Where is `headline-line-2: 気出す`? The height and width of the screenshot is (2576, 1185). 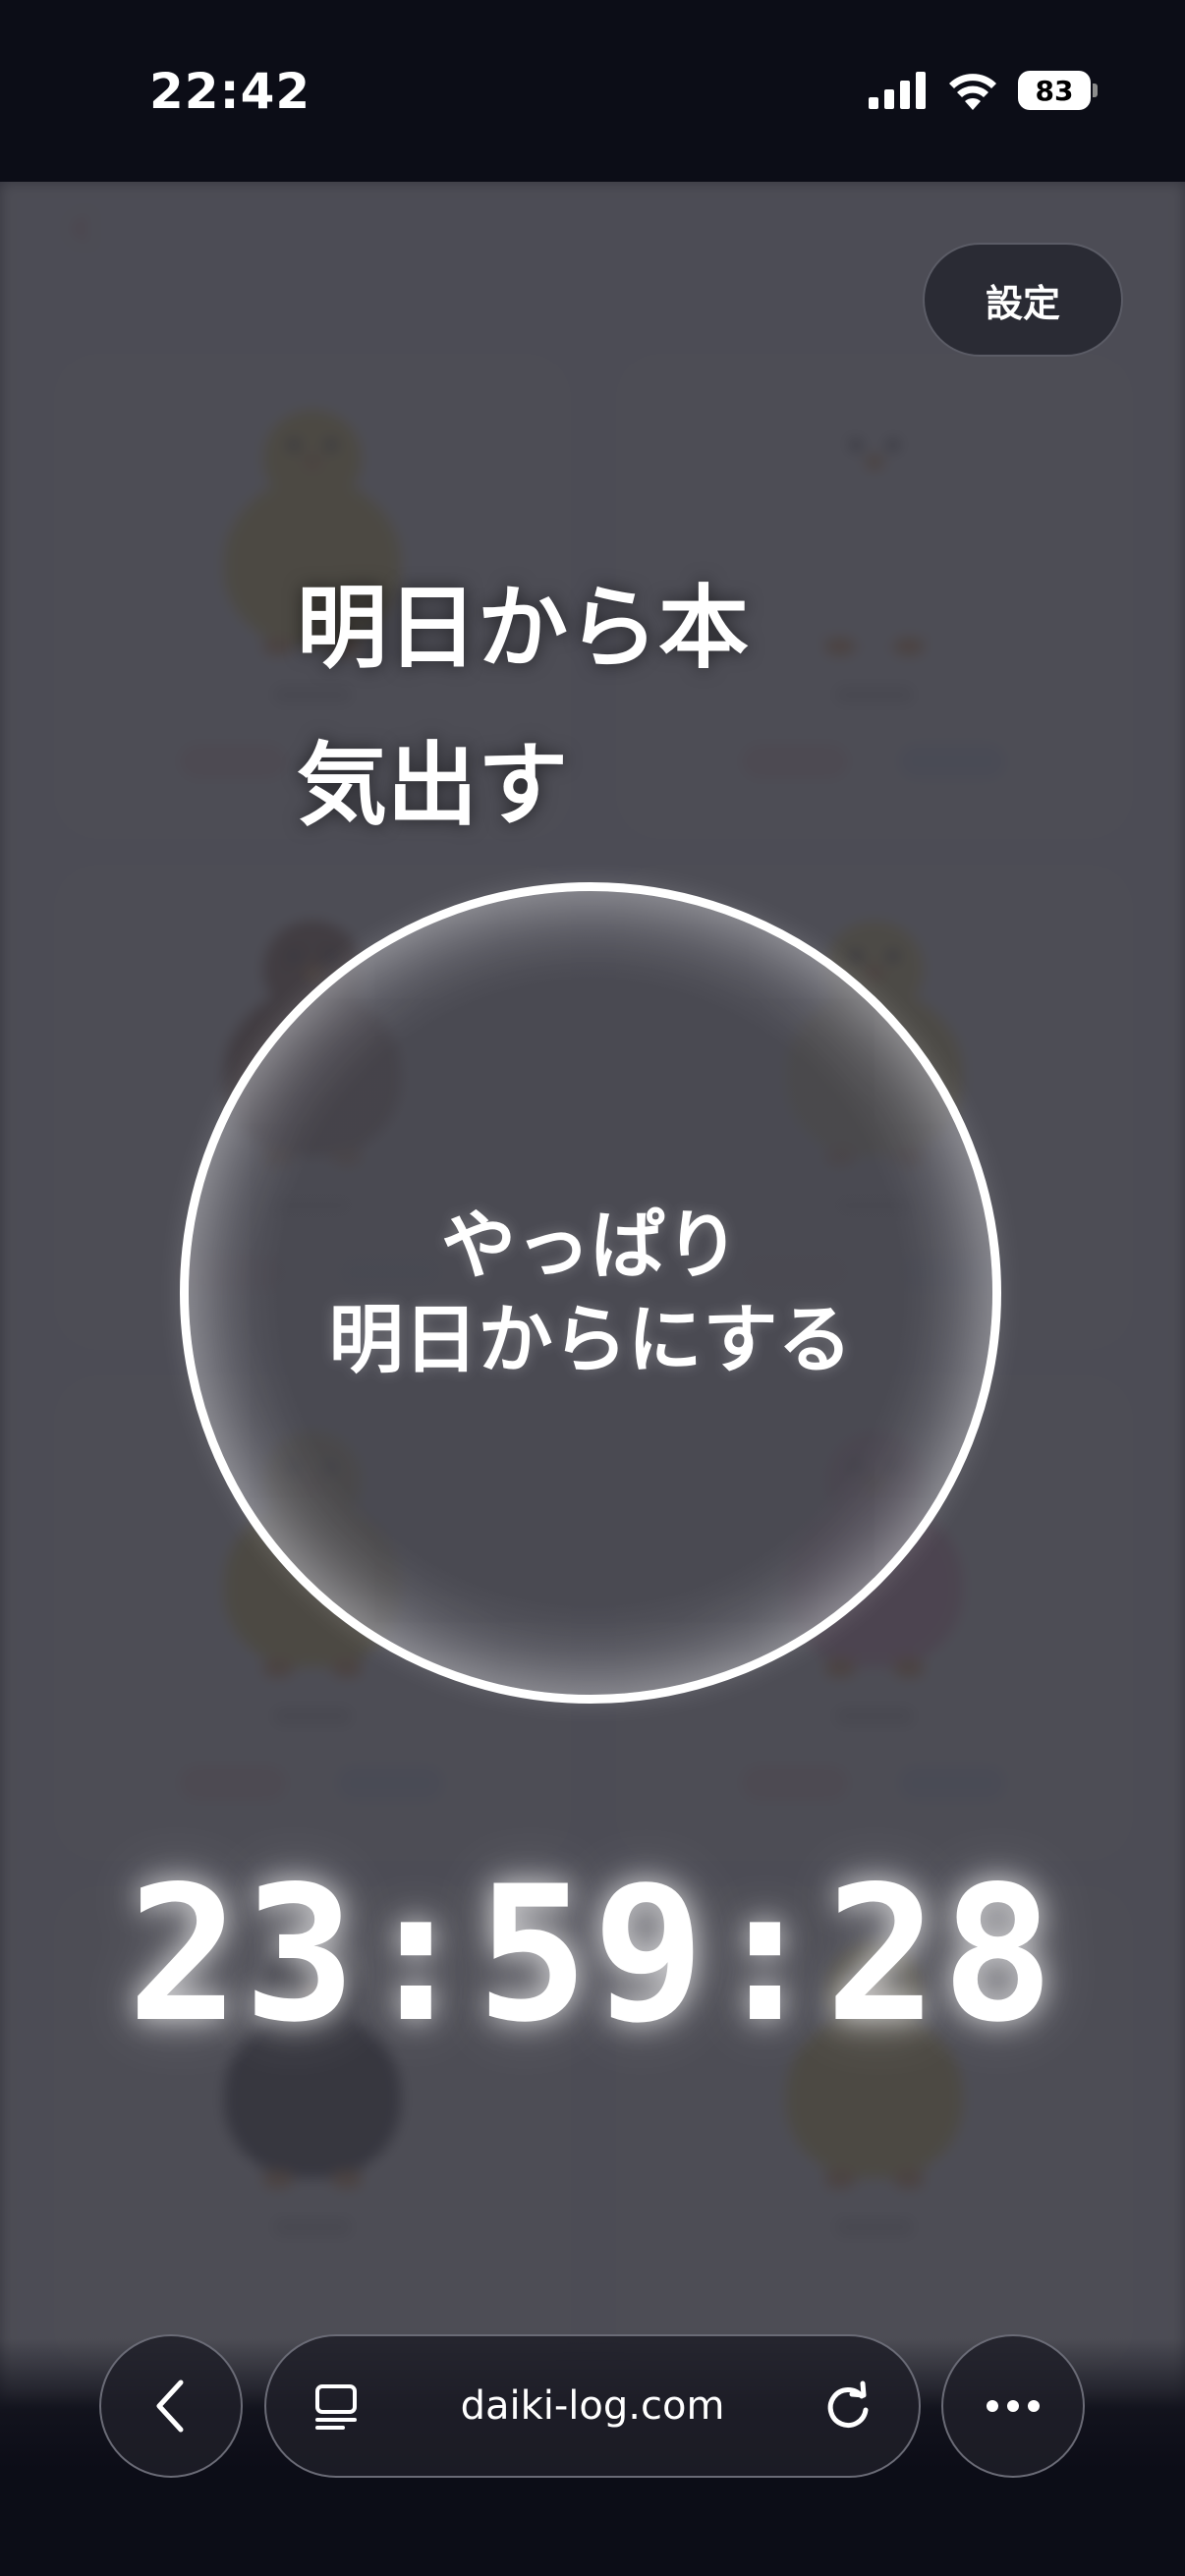
headline-line-2: 気出す is located at coordinates (433, 785).